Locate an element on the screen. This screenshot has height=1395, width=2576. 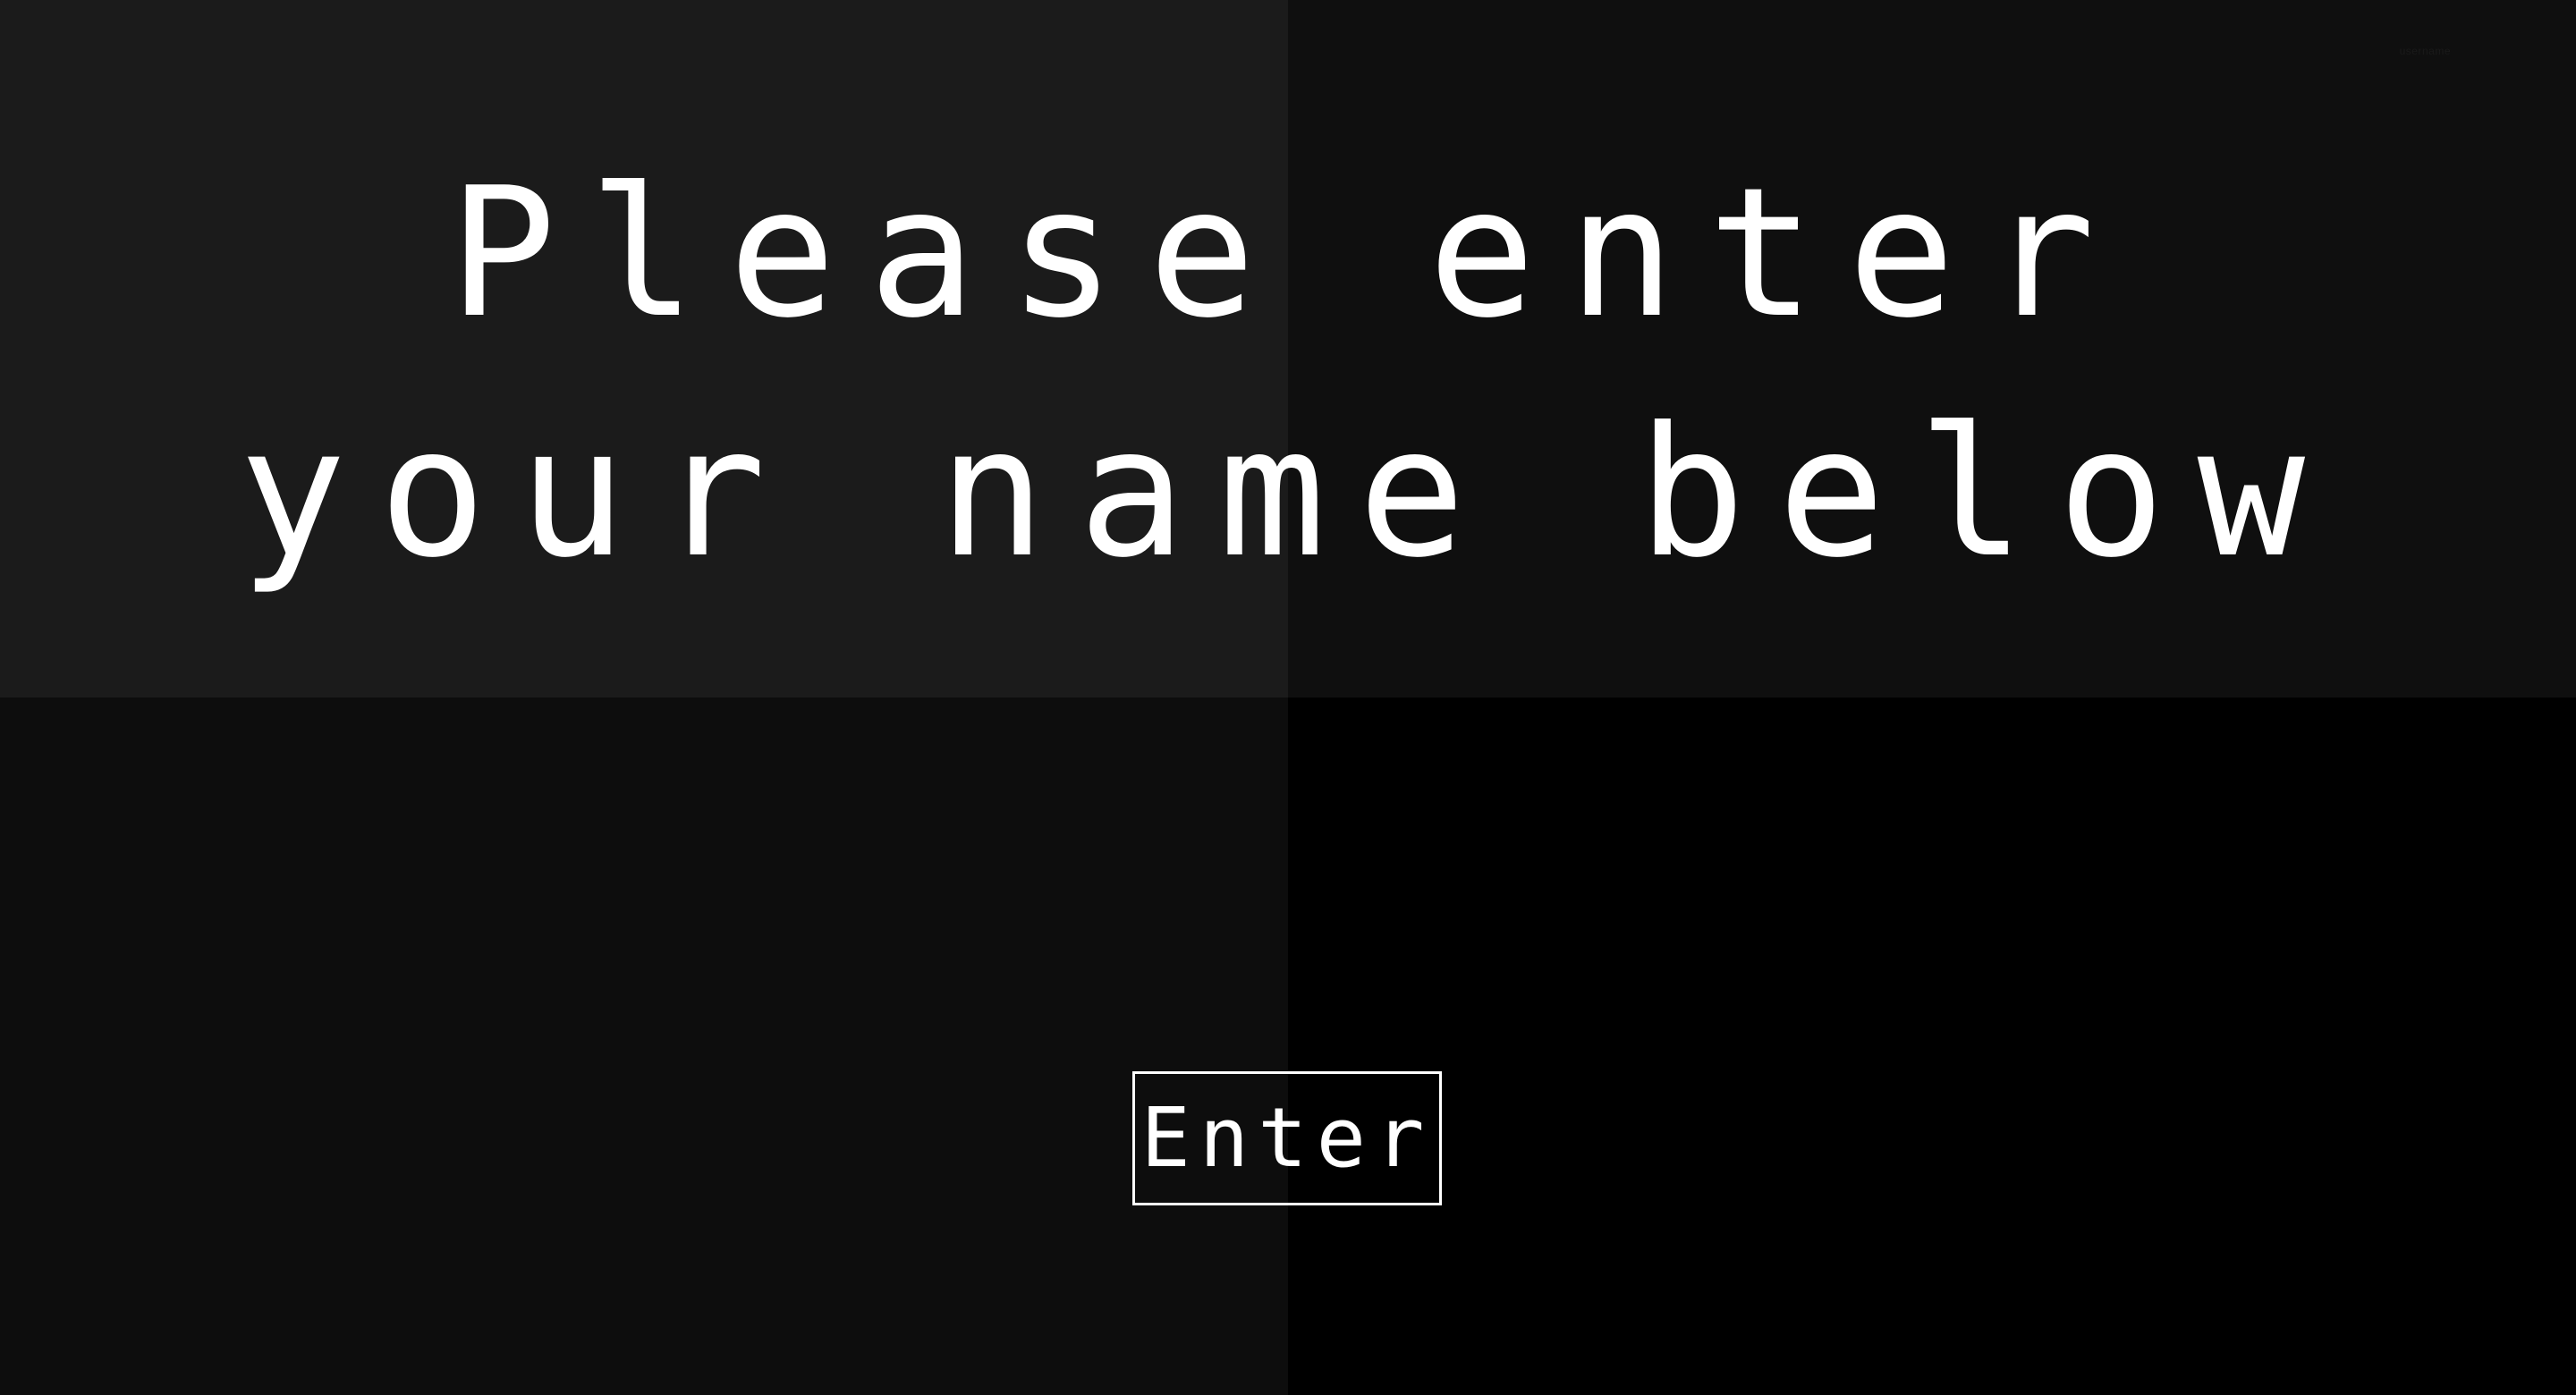
prompt-line-2: your name below is located at coordinates (1288, 493).